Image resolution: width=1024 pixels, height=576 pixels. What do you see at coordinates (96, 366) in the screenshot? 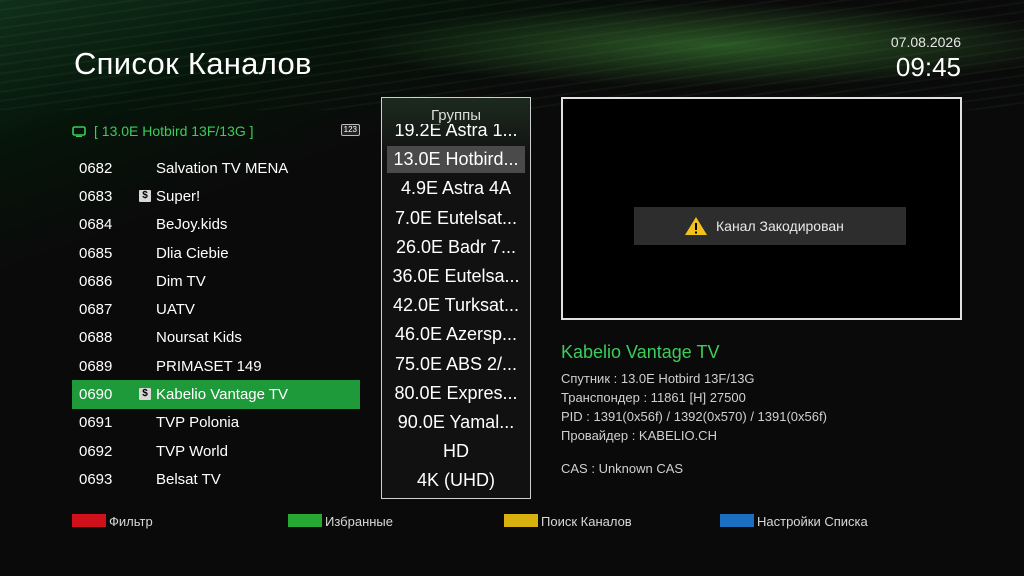
I see `channel-number: 0689` at bounding box center [96, 366].